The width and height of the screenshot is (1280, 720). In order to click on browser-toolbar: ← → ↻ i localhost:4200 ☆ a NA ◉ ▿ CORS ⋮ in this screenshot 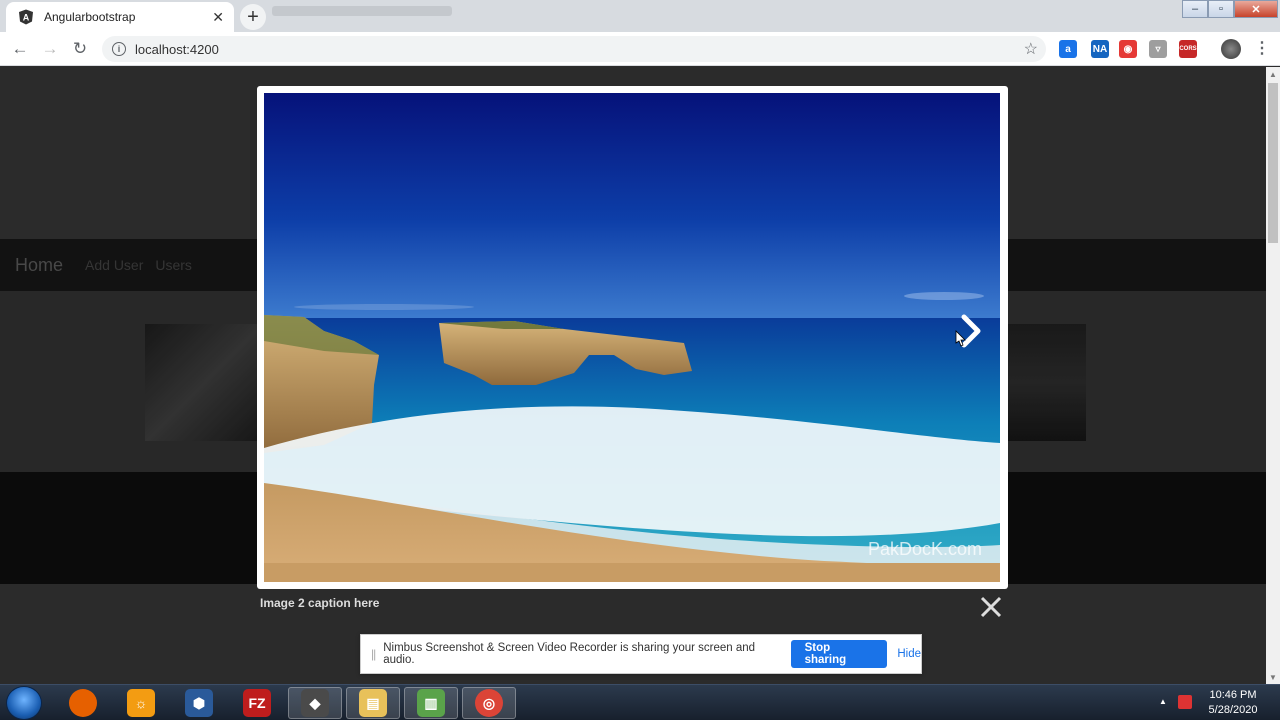, I will do `click(640, 49)`.